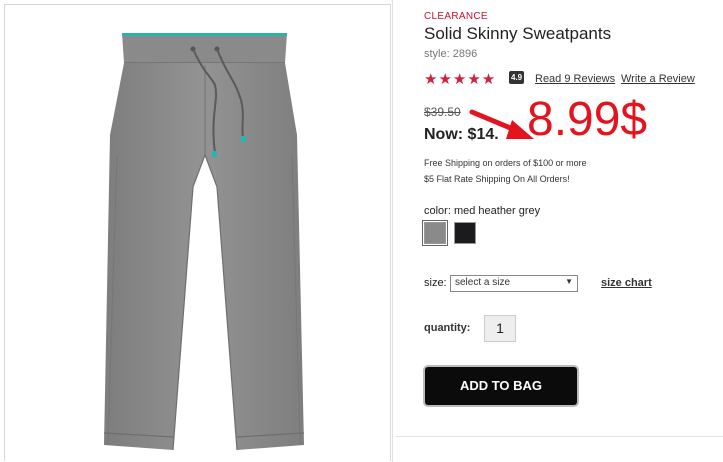 This screenshot has width=723, height=462. What do you see at coordinates (626, 283) in the screenshot?
I see `size-chart-link: size chart` at bounding box center [626, 283].